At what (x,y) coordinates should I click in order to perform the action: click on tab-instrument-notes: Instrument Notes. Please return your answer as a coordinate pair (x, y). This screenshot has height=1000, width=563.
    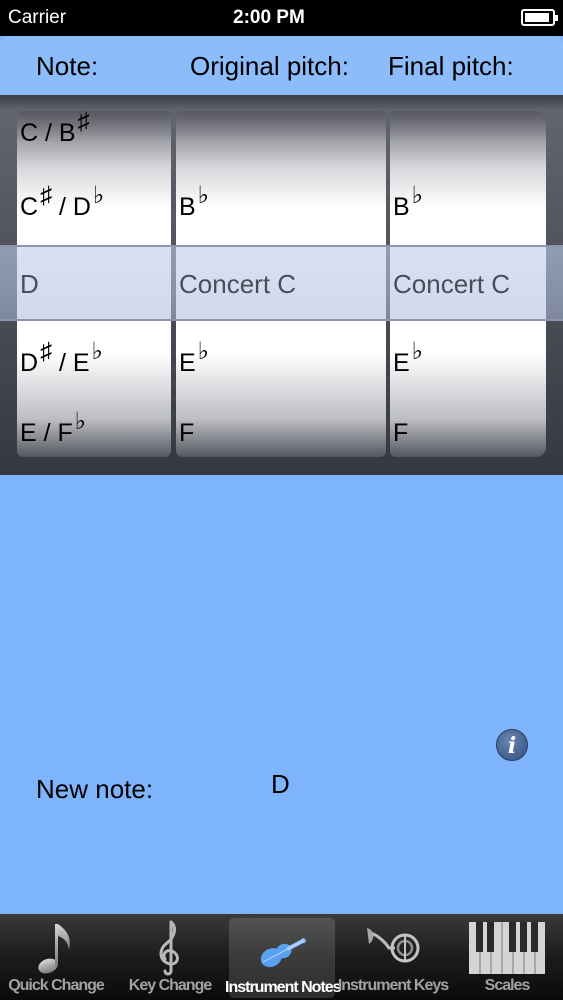
    Looking at the image, I should click on (283, 958).